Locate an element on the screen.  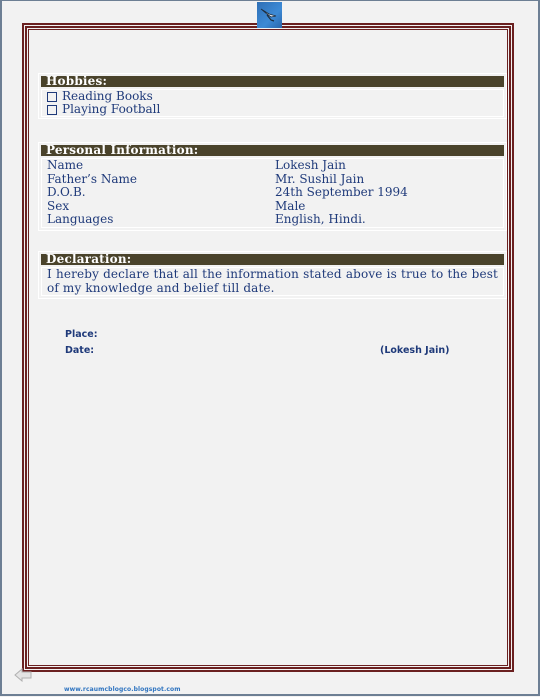
hobbies-list: Reading Books Playing Football is located at coordinates (272, 103).